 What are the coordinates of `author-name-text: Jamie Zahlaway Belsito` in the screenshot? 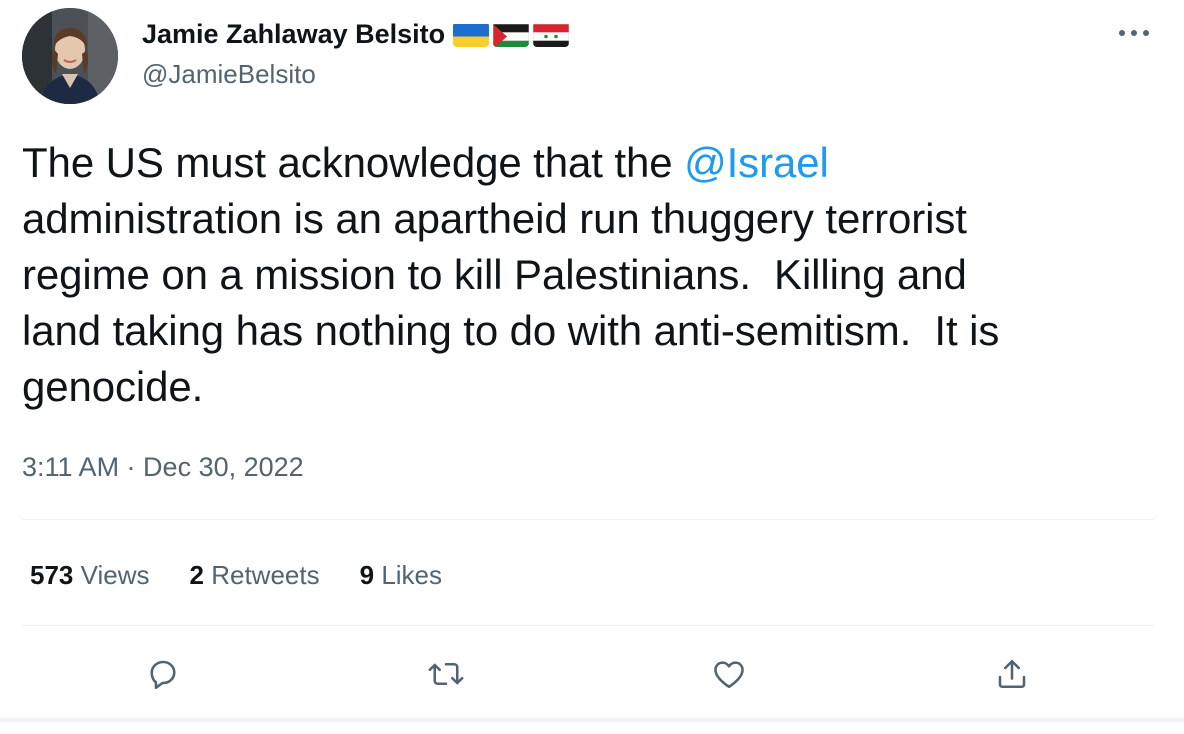 It's located at (294, 34).